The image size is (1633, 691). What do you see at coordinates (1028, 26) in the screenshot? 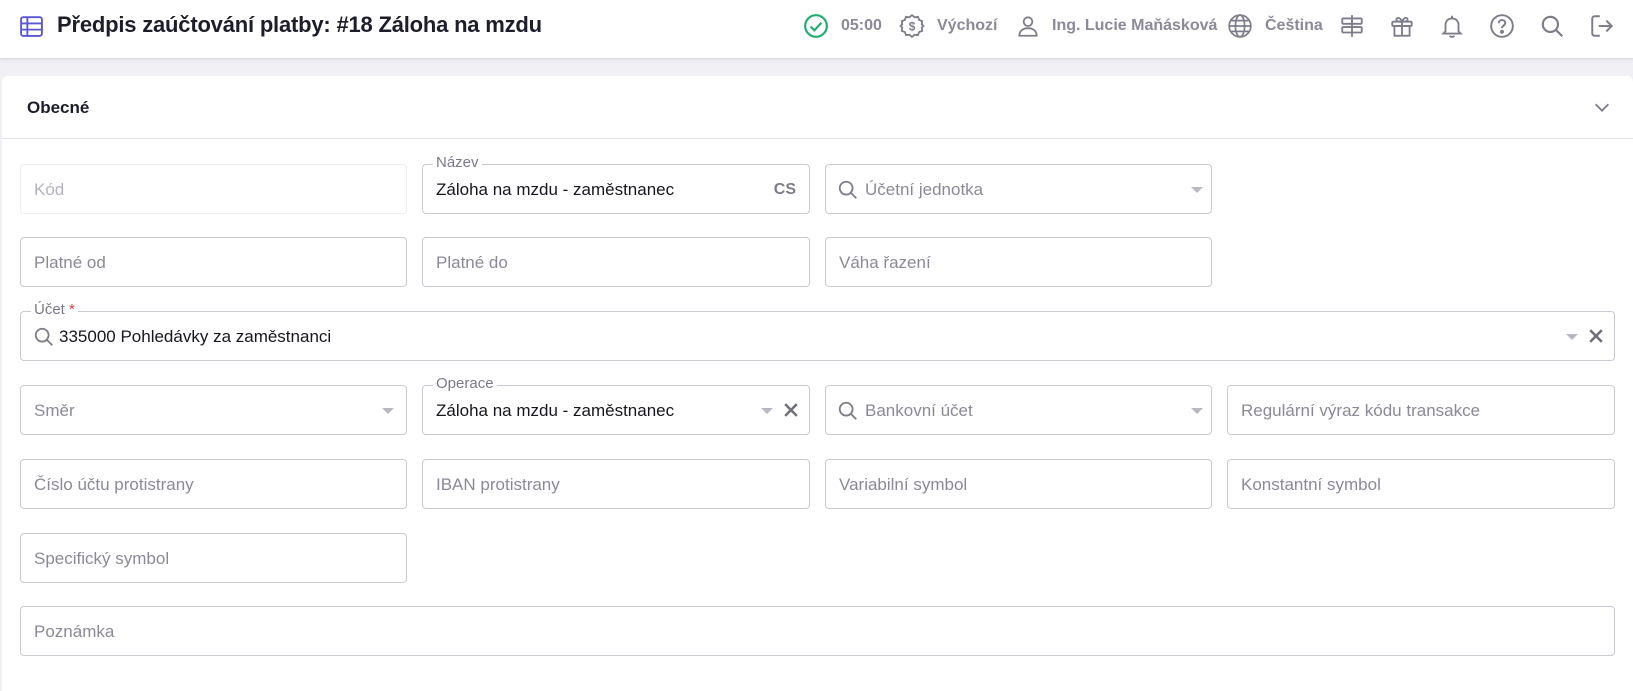
I see `user-icon` at bounding box center [1028, 26].